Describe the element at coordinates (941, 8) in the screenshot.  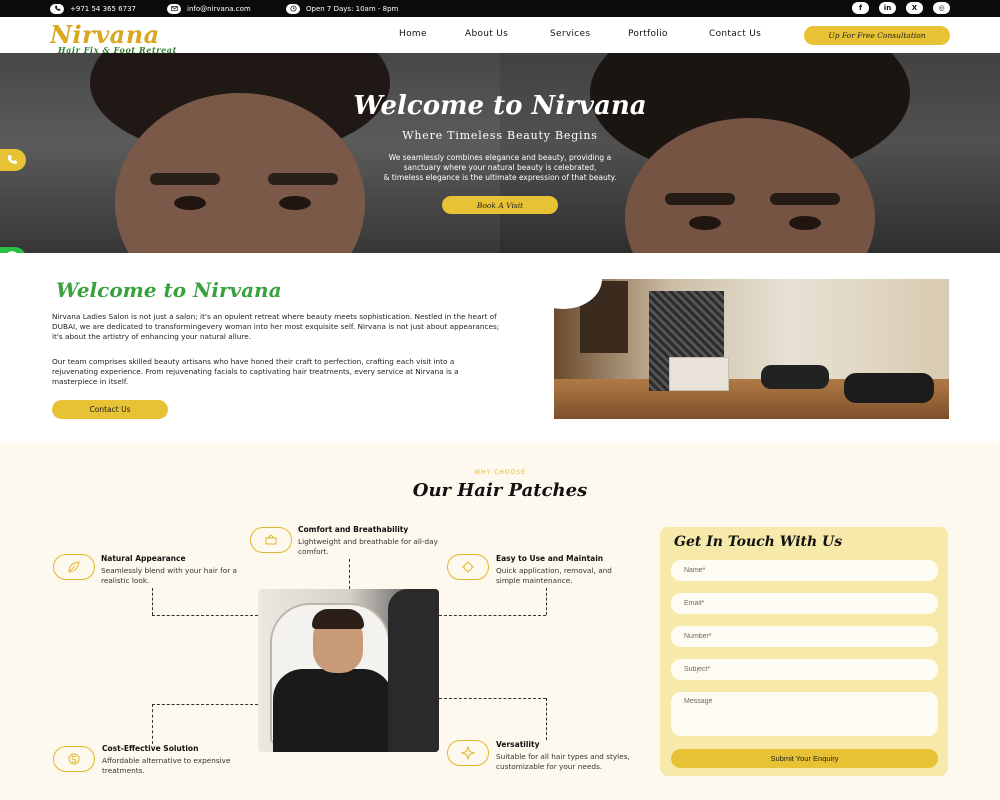
I see `instagram-icon: ◎` at that location.